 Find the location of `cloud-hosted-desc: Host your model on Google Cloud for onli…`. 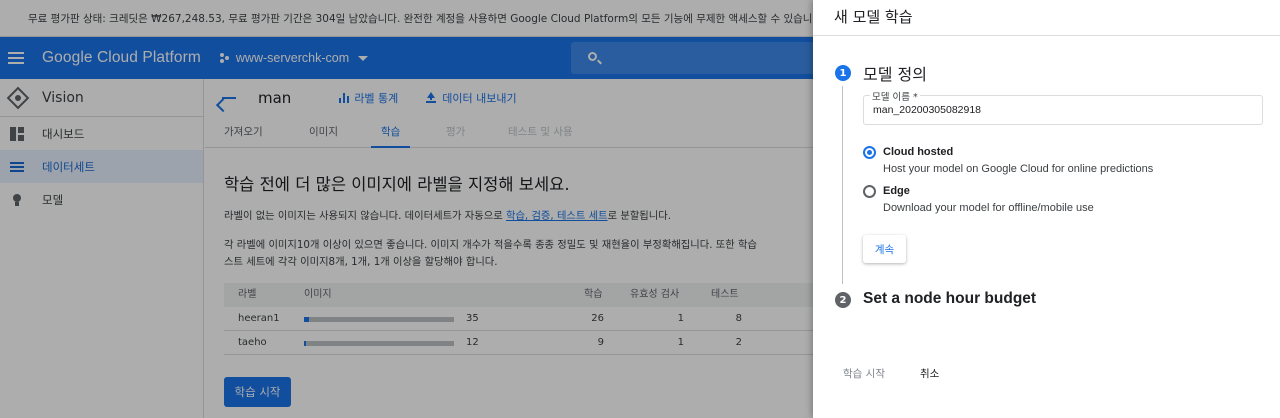

cloud-hosted-desc: Host your model on Google Cloud for onli… is located at coordinates (1018, 169).